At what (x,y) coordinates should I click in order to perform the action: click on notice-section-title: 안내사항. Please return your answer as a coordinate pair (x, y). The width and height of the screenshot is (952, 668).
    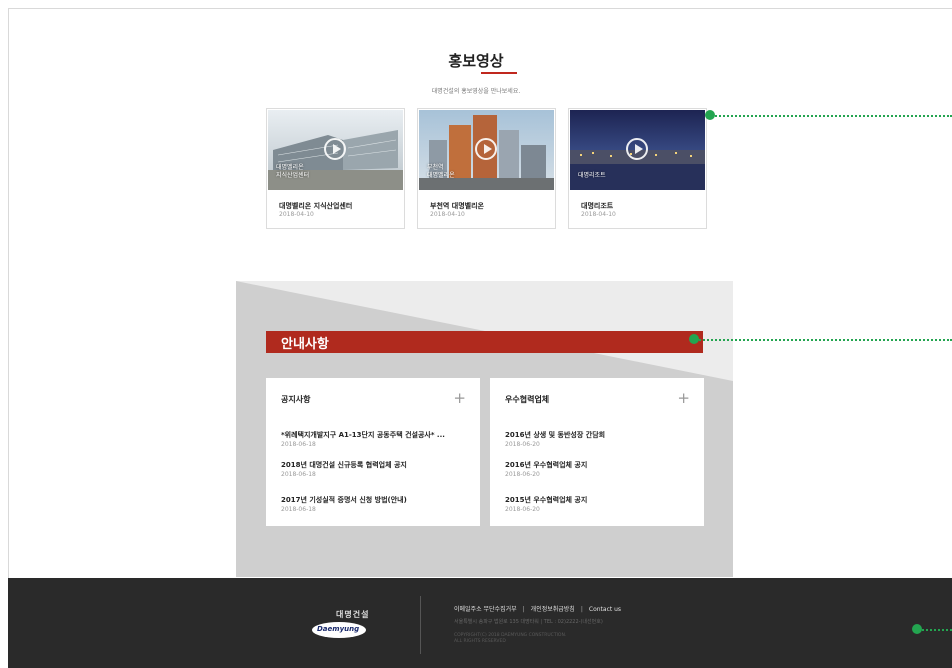
    Looking at the image, I should click on (305, 344).